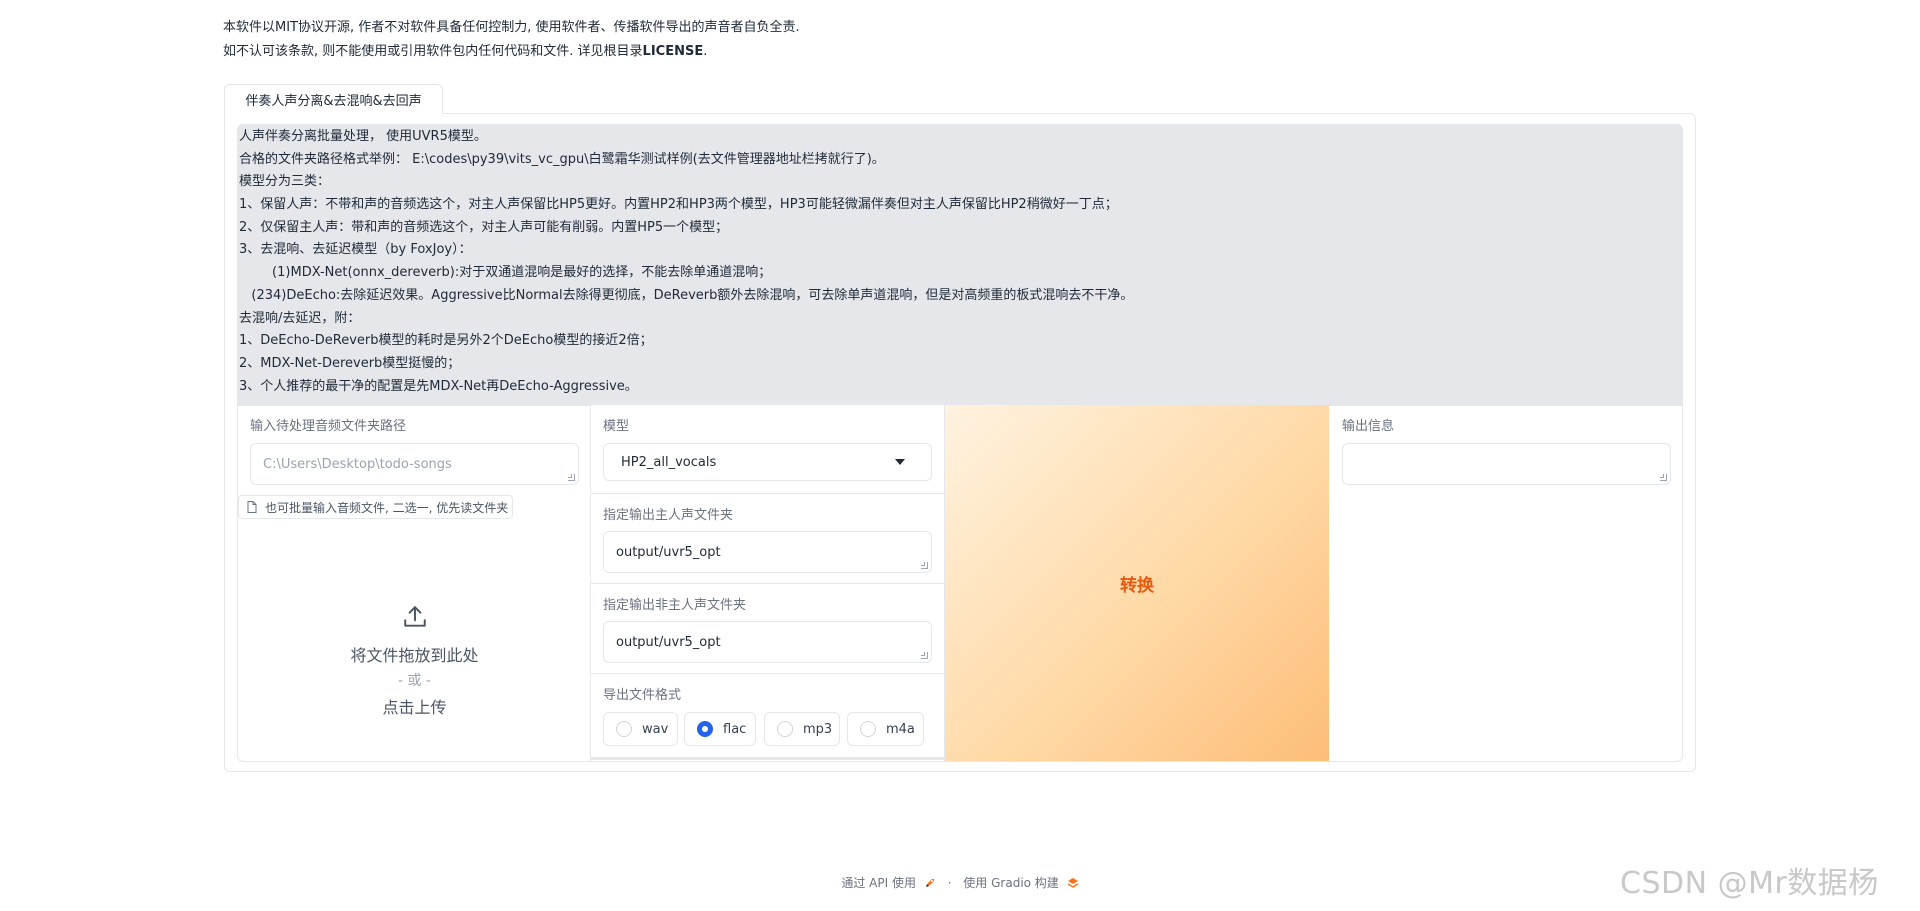 The width and height of the screenshot is (1920, 911). What do you see at coordinates (900, 729) in the screenshot?
I see `format-option-label: m4a` at bounding box center [900, 729].